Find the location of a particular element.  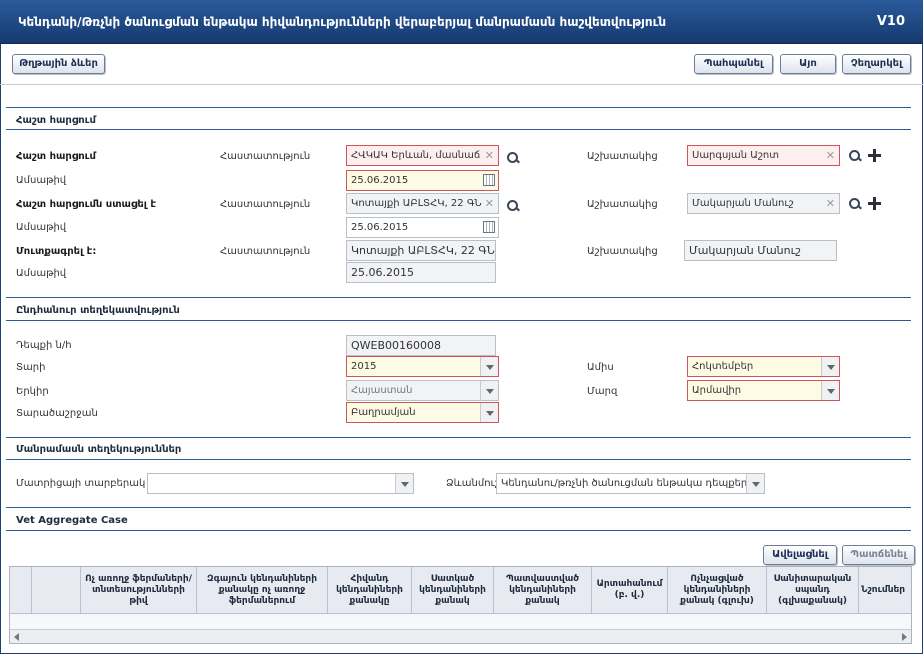

entered-org-value: Կոտայքի ԱԲԼՏՀԿ, 22 ԳՆ is located at coordinates (423, 250).